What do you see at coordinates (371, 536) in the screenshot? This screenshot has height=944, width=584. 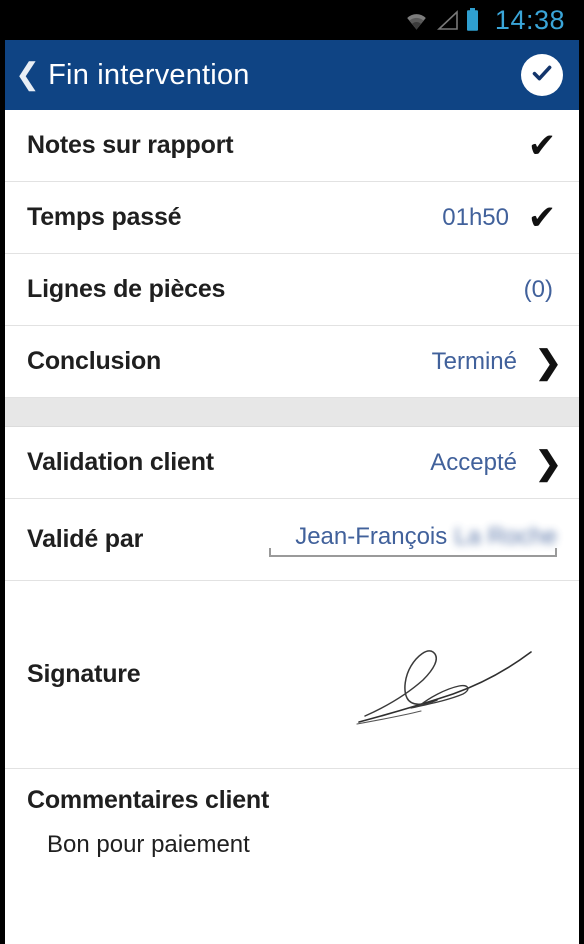 I see `valide-par-value: Jean-François` at bounding box center [371, 536].